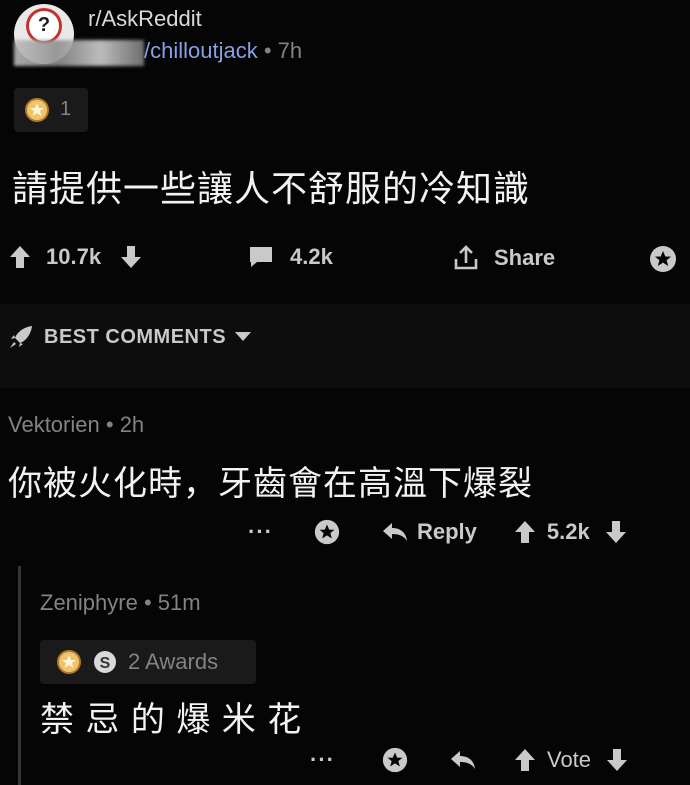  Describe the element at coordinates (89, 602) in the screenshot. I see `comment-author: Zeniphyre` at that location.